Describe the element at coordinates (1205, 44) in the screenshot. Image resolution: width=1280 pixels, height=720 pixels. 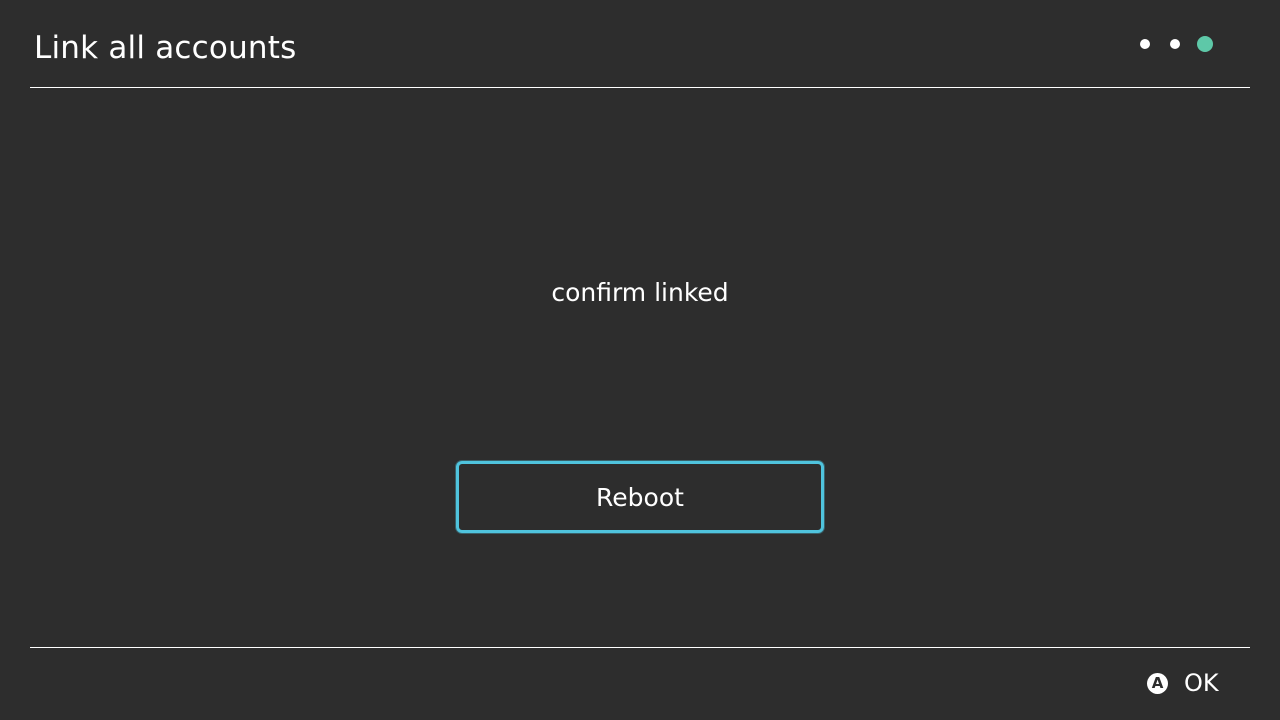
I see `step-dot-3-active` at that location.